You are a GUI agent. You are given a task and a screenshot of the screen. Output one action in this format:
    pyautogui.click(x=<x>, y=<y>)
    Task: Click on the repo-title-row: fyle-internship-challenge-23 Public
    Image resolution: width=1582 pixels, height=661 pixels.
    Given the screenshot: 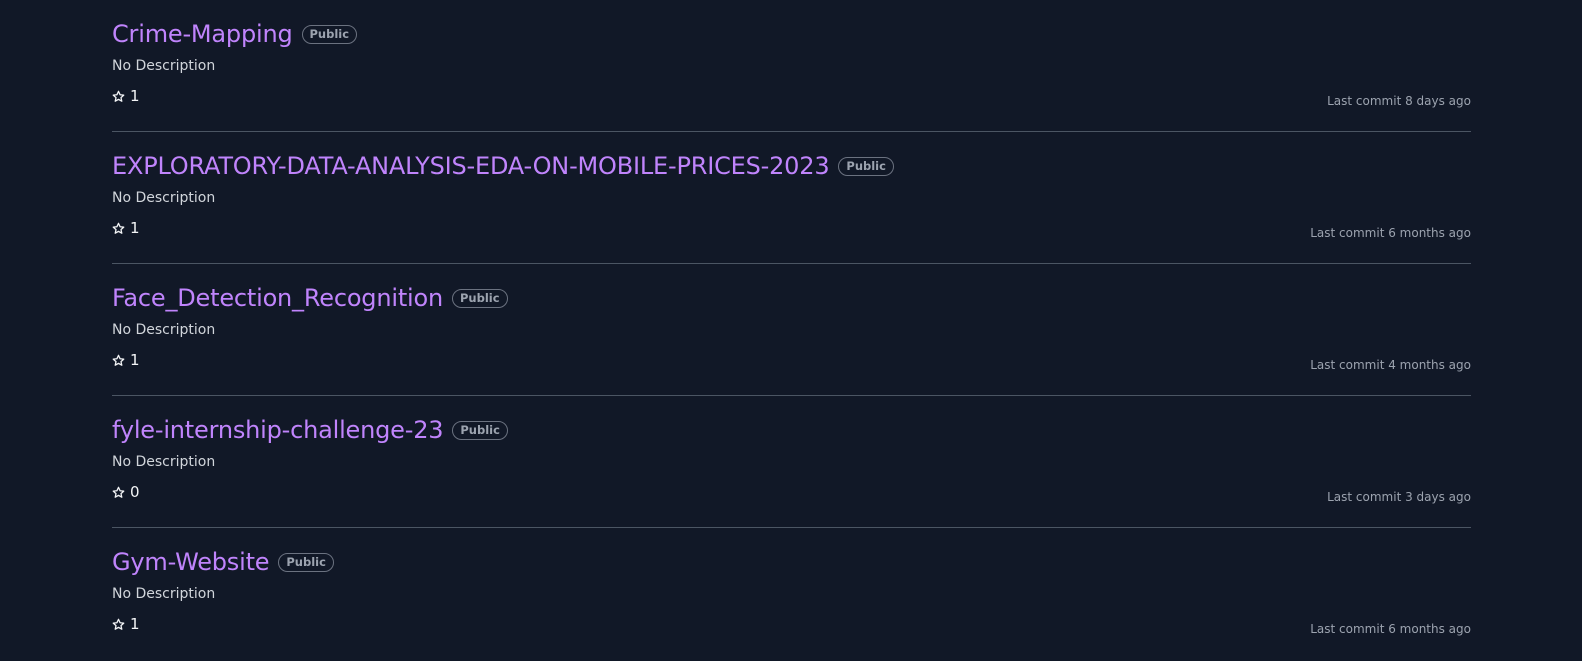 What is the action you would take?
    pyautogui.click(x=310, y=430)
    